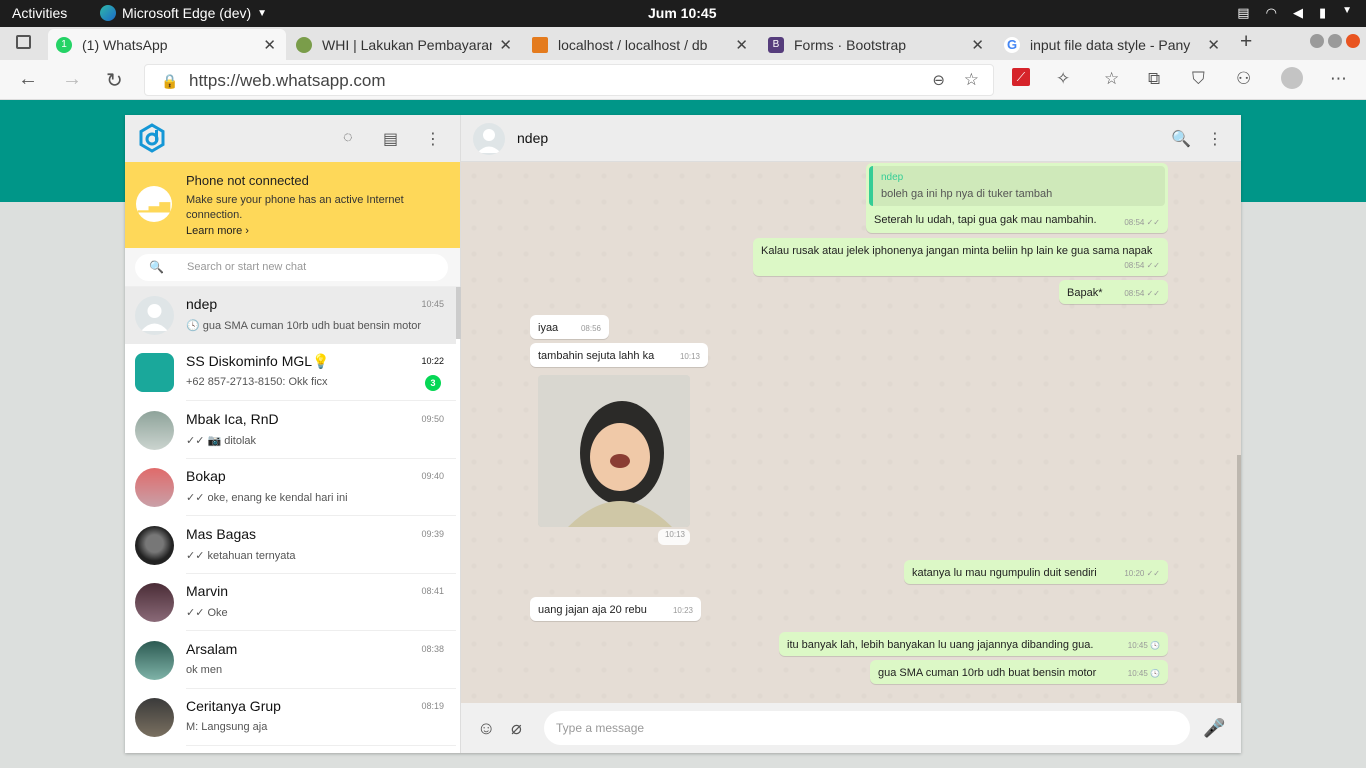 The image size is (1366, 768). Describe the element at coordinates (892, 177) in the screenshot. I see `quote-author: ndep` at that location.